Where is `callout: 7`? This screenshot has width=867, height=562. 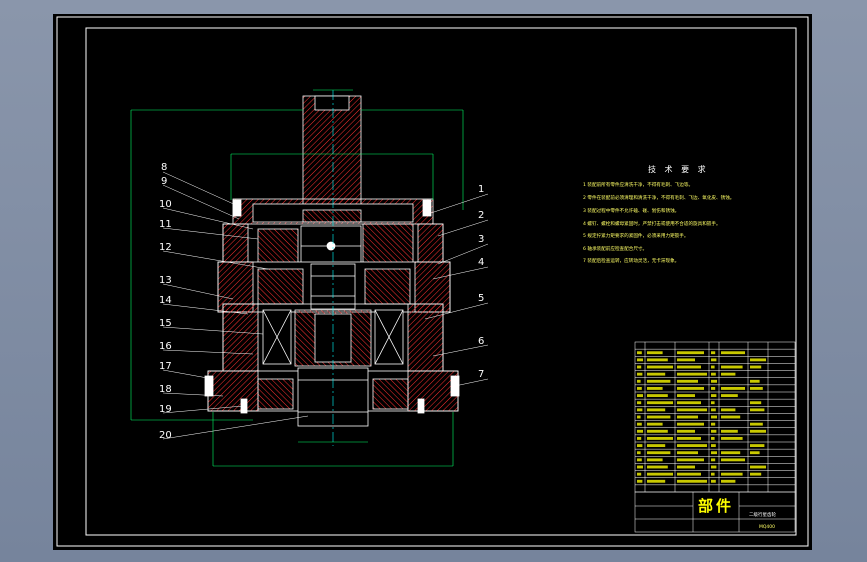
callout: 7 is located at coordinates (481, 374).